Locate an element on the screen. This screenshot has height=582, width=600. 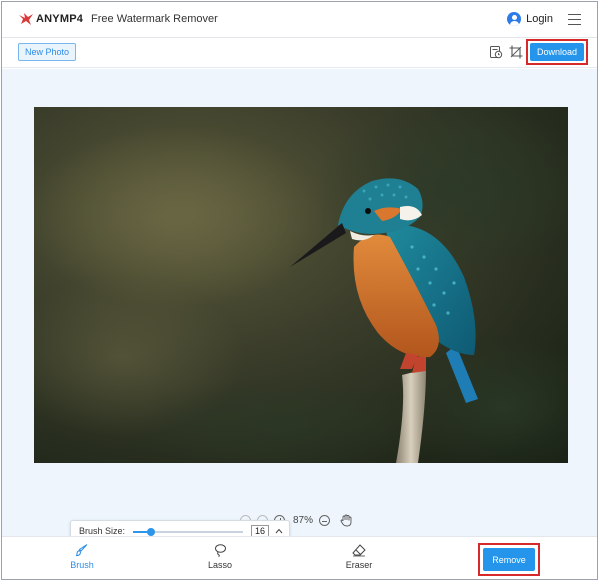
lasso-tool-button: Lasso is located at coordinates (220, 556).